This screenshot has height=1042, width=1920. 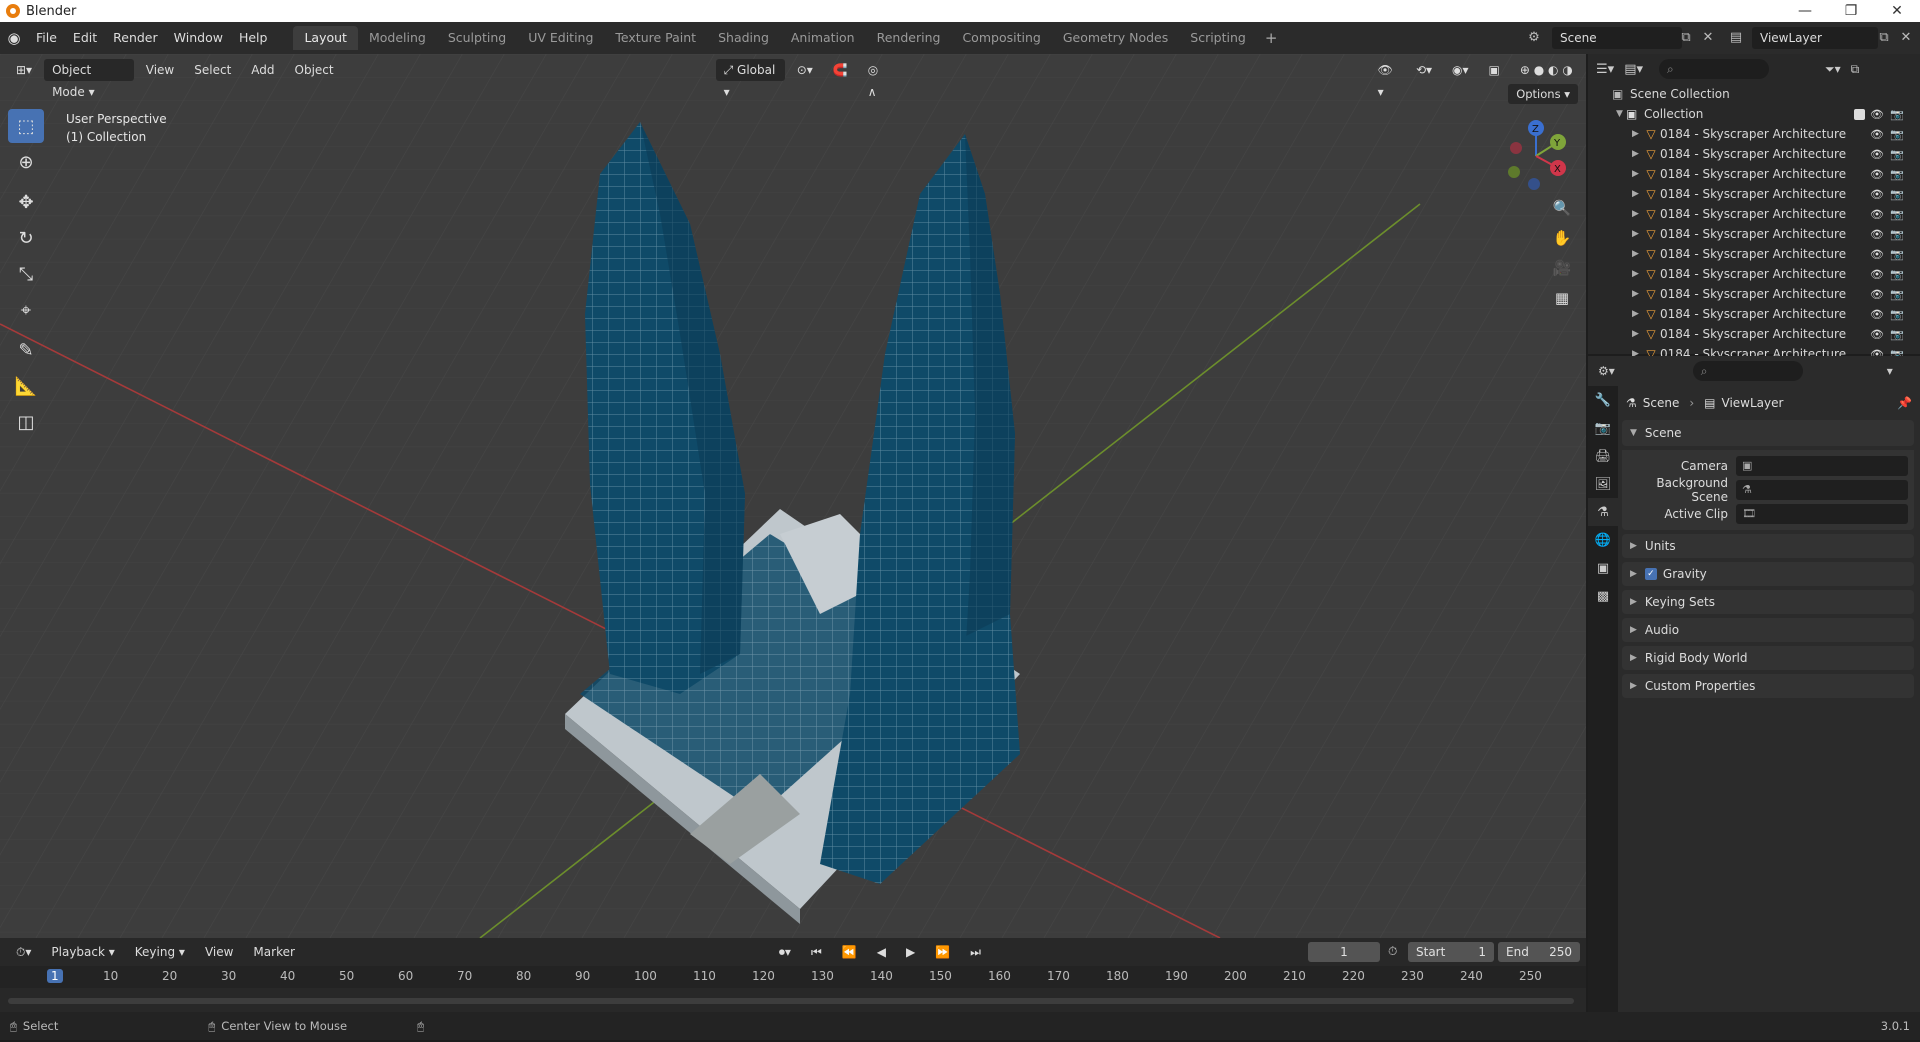 What do you see at coordinates (878, 79) in the screenshot?
I see `proportional-edit-icon: ◎ ∧` at bounding box center [878, 79].